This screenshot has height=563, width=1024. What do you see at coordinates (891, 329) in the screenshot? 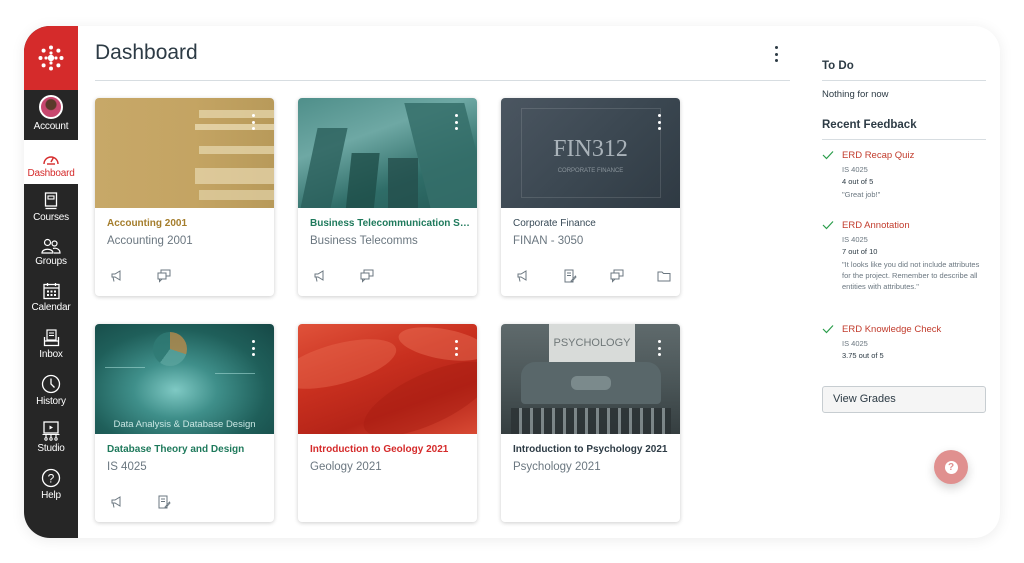
I see `feedback-assignment-link: ERD Knowledge Check` at bounding box center [891, 329].